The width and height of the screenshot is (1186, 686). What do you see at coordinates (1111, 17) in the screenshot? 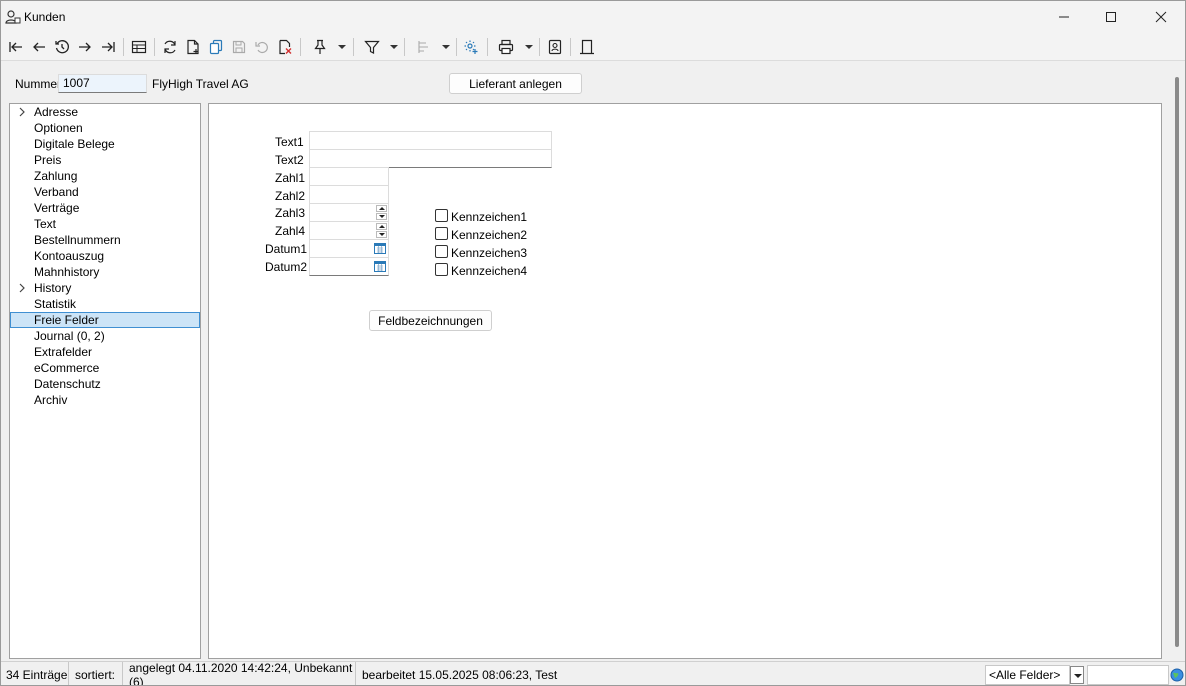
I see `maximize-button` at bounding box center [1111, 17].